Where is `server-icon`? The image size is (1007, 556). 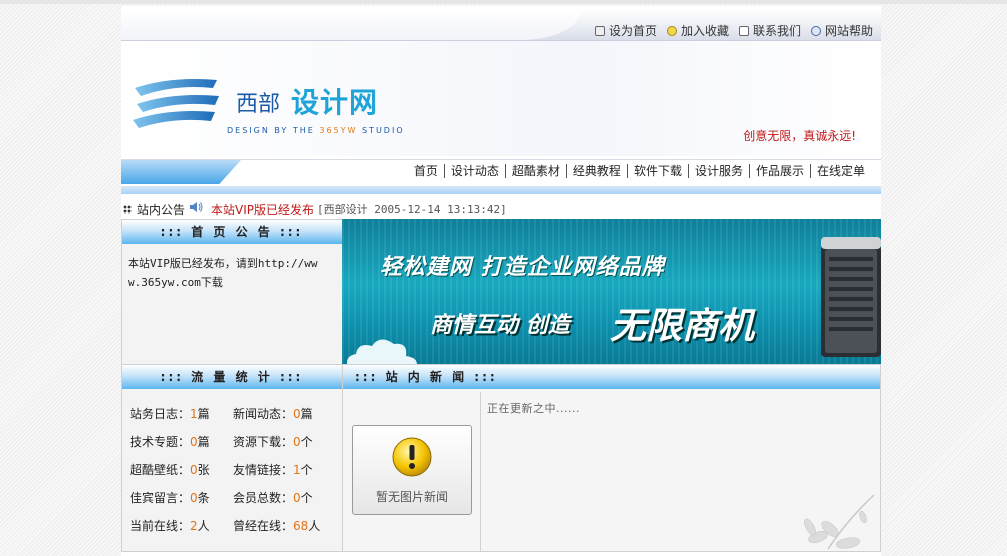 server-icon is located at coordinates (851, 297).